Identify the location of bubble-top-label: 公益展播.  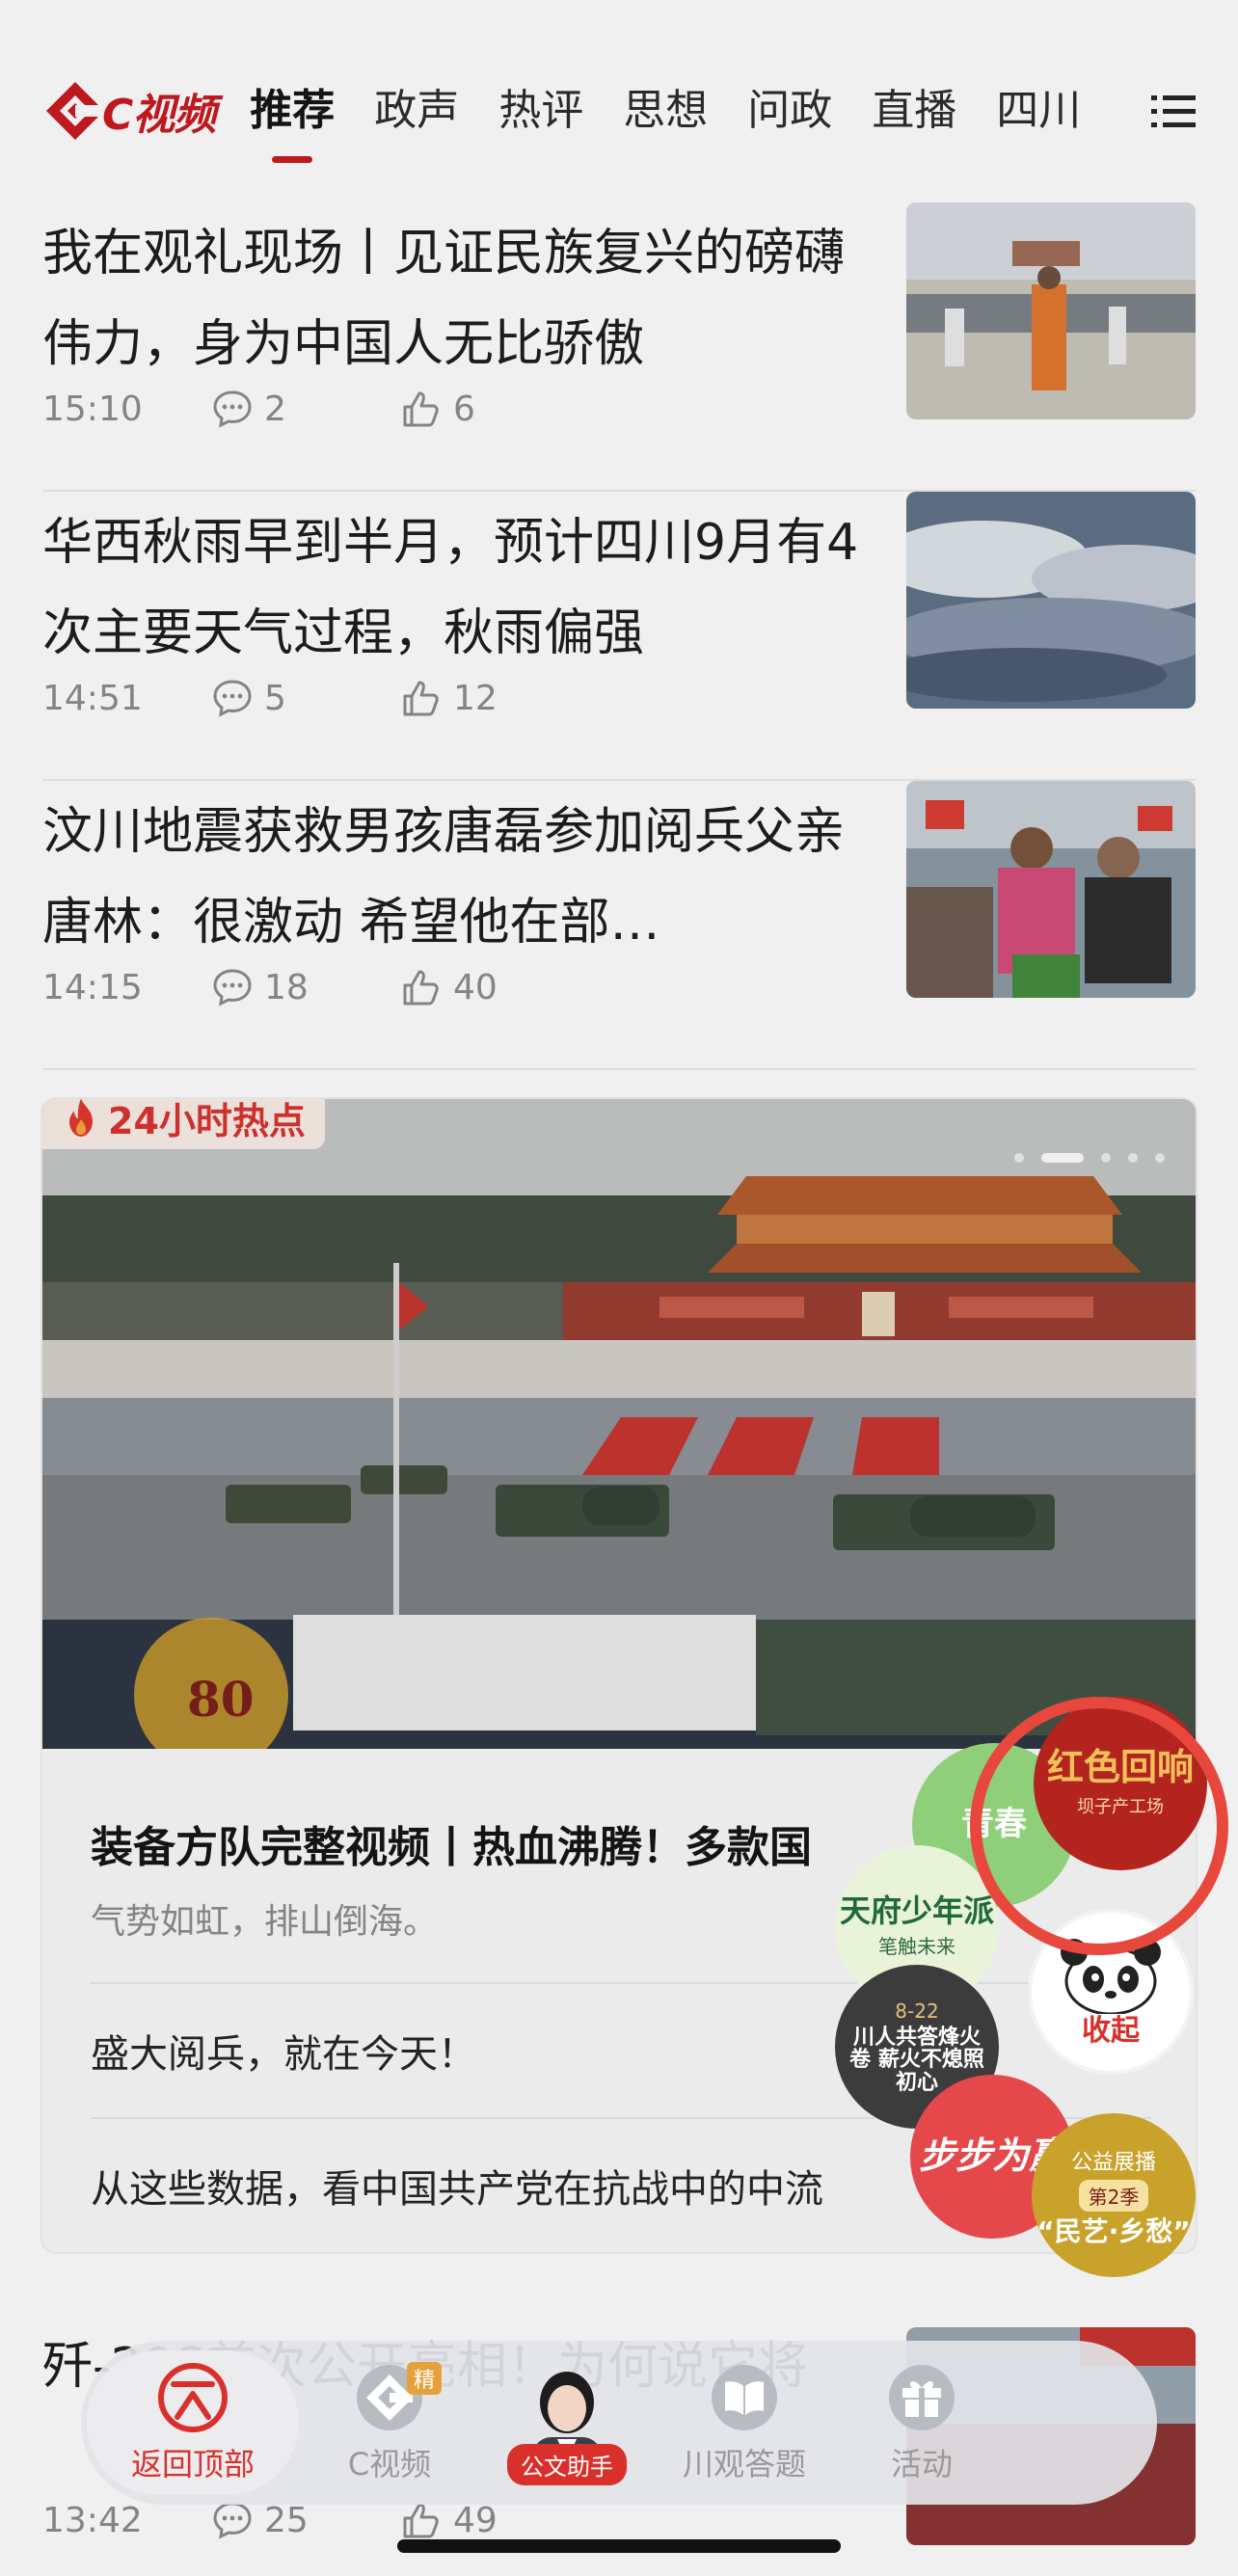
(1113, 2162).